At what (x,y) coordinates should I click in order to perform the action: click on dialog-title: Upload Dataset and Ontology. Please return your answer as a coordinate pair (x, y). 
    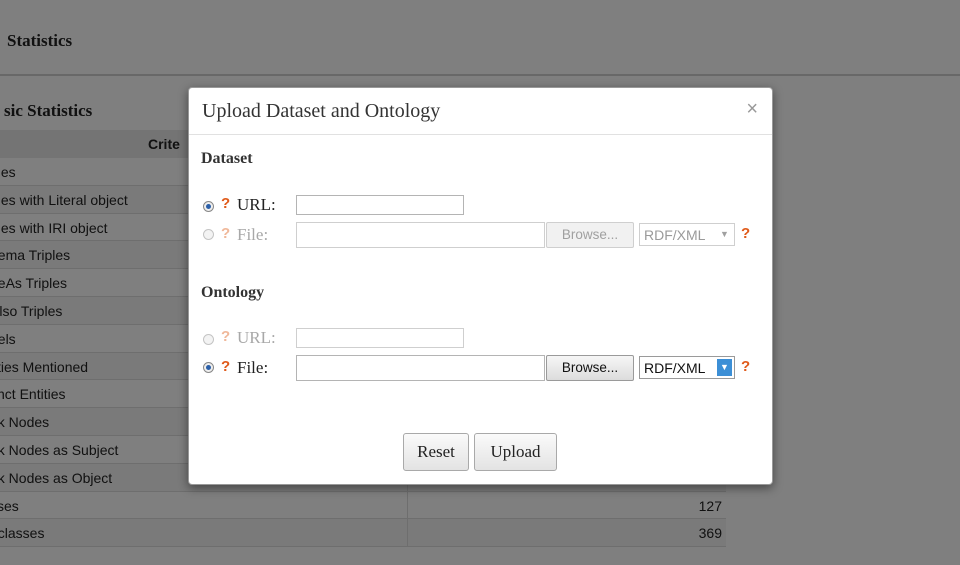
    Looking at the image, I should click on (321, 111).